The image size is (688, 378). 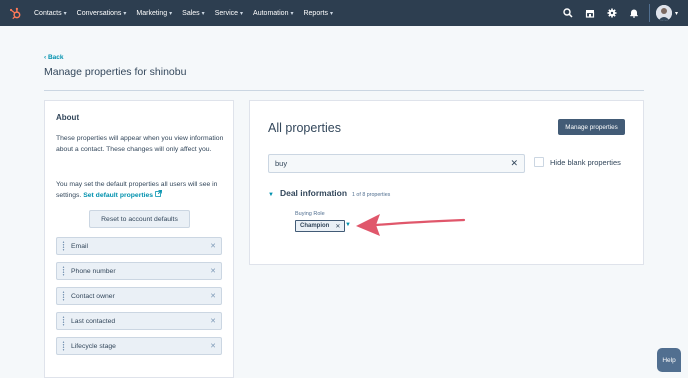 What do you see at coordinates (93, 346) in the screenshot?
I see `property-label: Lifecycle stage` at bounding box center [93, 346].